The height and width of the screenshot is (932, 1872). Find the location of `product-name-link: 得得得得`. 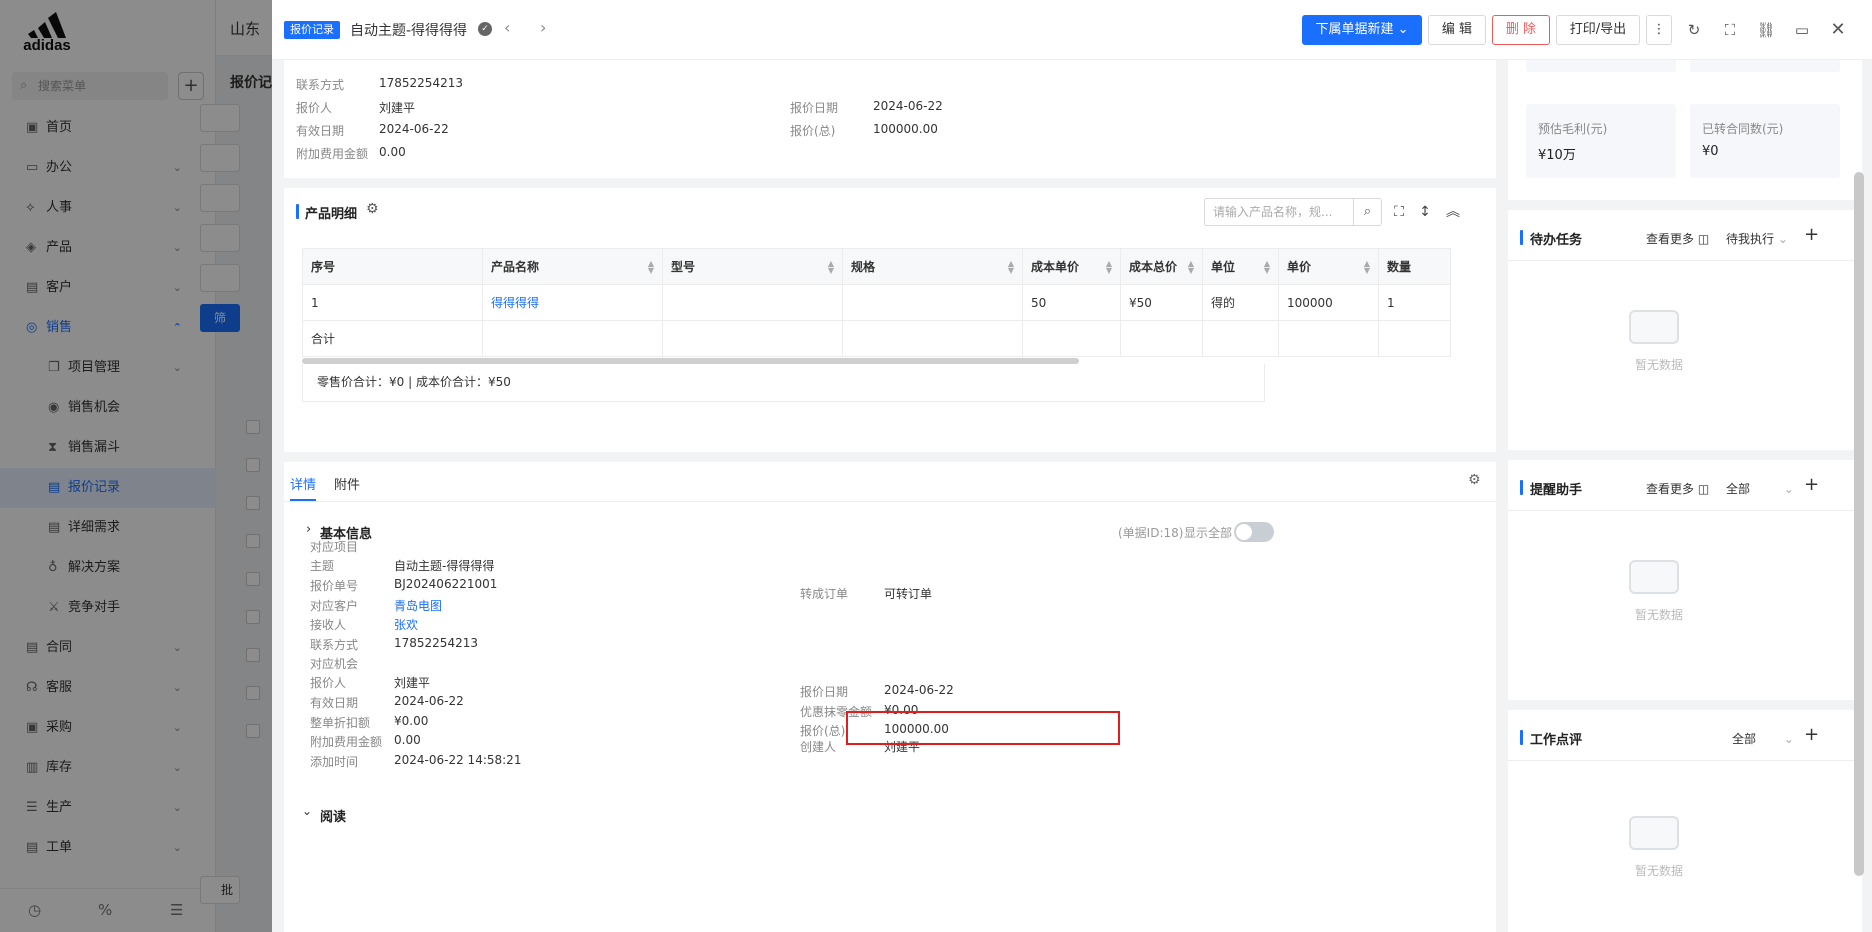

product-name-link: 得得得得 is located at coordinates (572, 302).